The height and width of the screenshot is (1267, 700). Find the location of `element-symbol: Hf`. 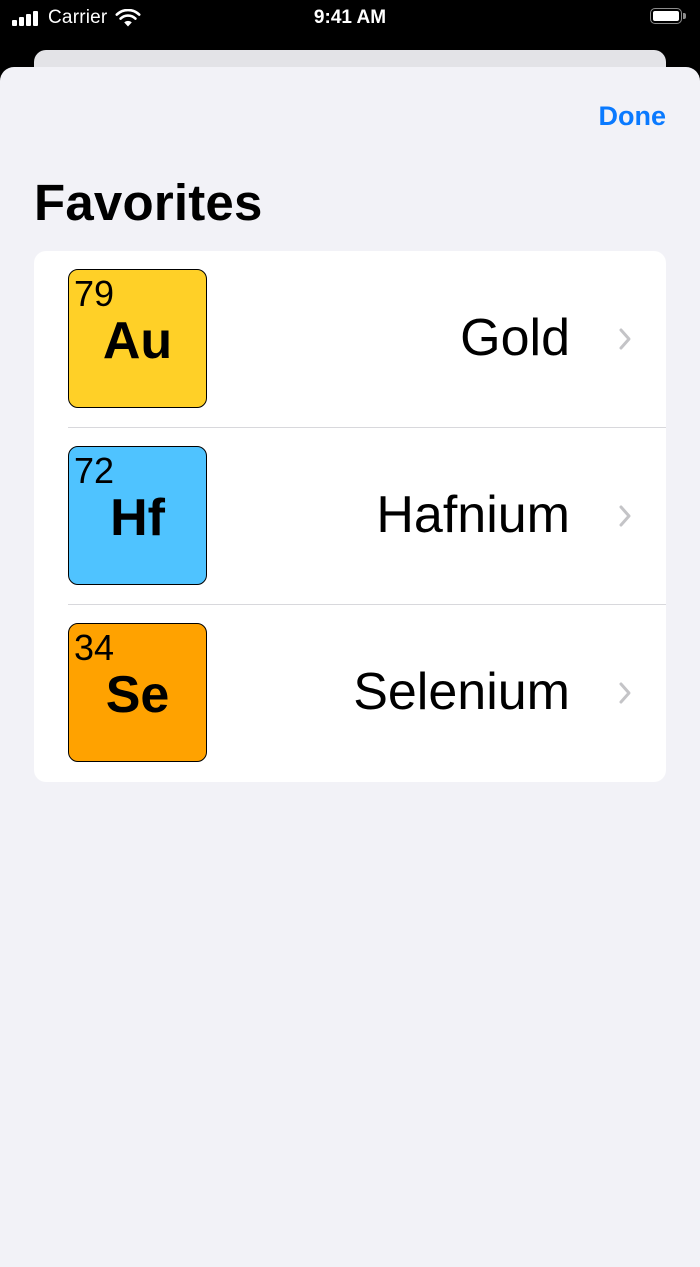

element-symbol: Hf is located at coordinates (137, 518).